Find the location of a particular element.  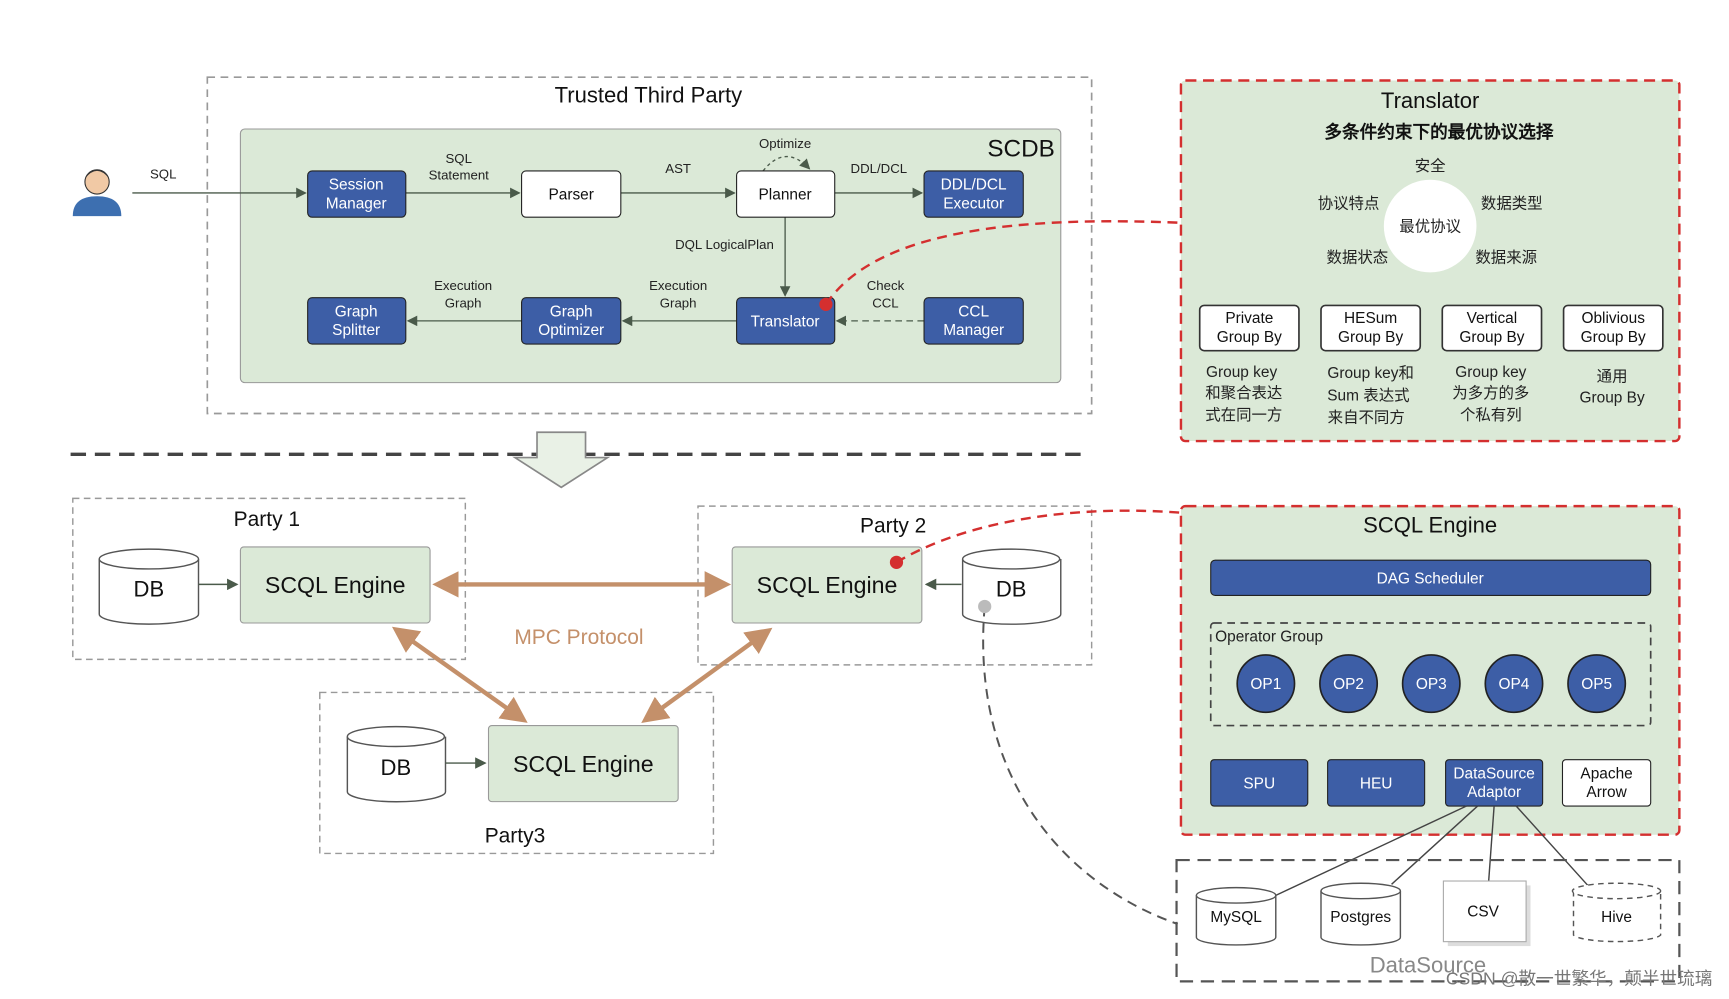

session-manager-box: Session Manager is located at coordinates (357, 194).